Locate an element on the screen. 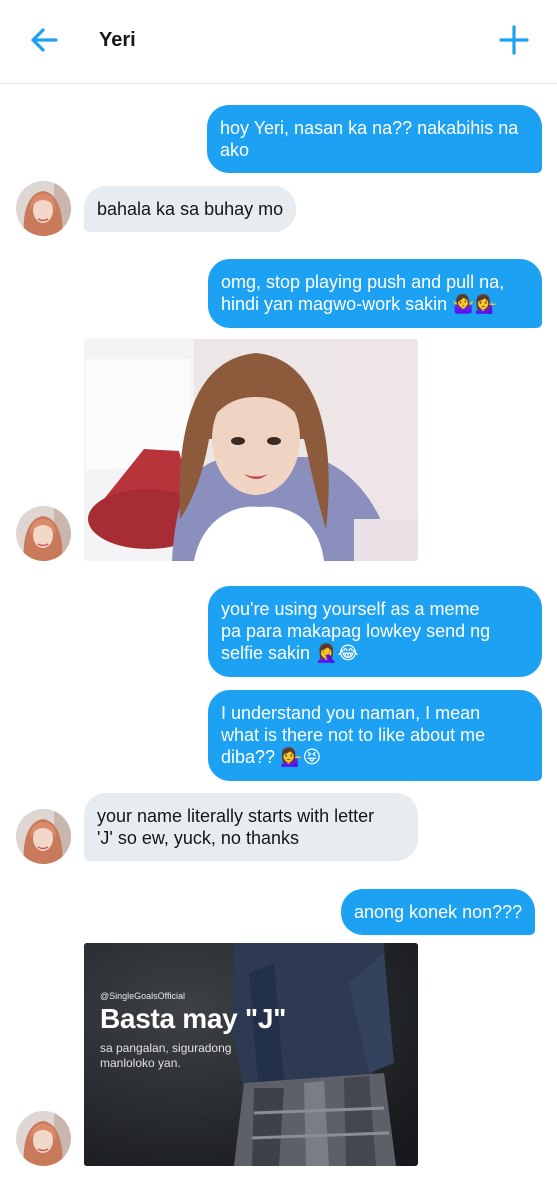 This screenshot has height=1200, width=557. plus-icon is located at coordinates (514, 40).